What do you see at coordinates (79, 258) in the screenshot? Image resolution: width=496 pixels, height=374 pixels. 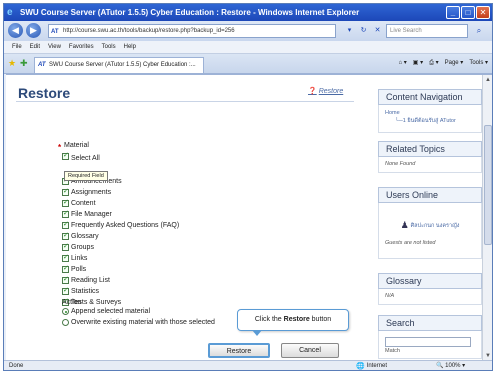 I see `material-item-label: Links` at bounding box center [79, 258].